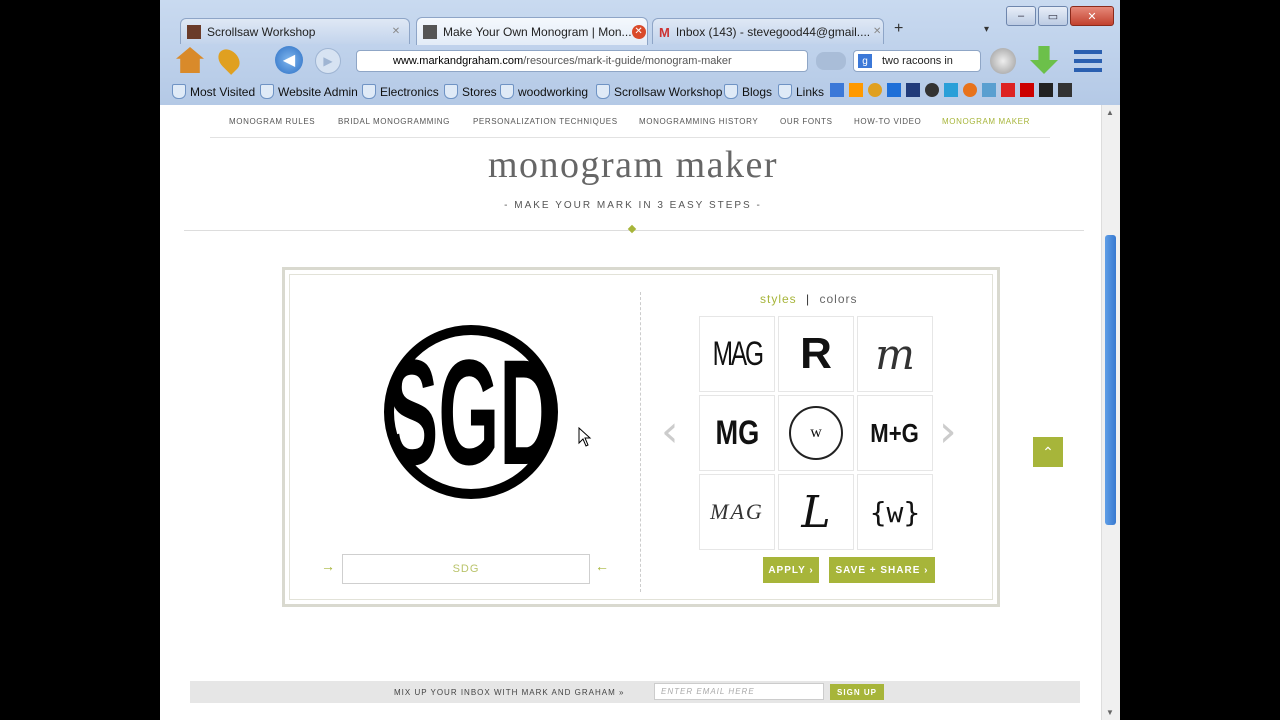 Image resolution: width=1280 pixels, height=720 pixels. Describe the element at coordinates (856, 90) in the screenshot. I see `amazon-icon` at that location.